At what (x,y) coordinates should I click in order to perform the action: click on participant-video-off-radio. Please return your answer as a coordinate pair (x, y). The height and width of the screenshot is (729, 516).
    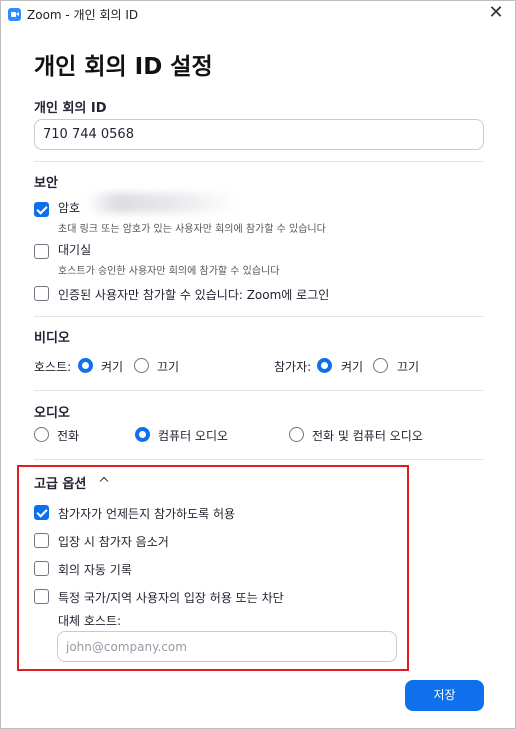
    Looking at the image, I should click on (380, 365).